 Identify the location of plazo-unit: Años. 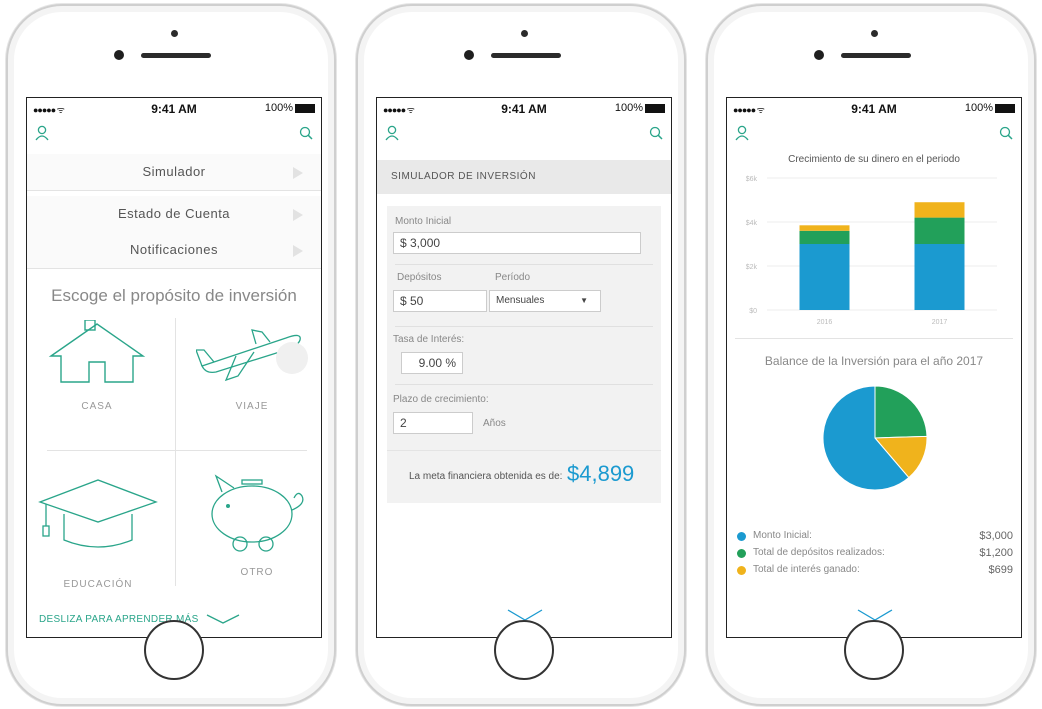
(494, 423).